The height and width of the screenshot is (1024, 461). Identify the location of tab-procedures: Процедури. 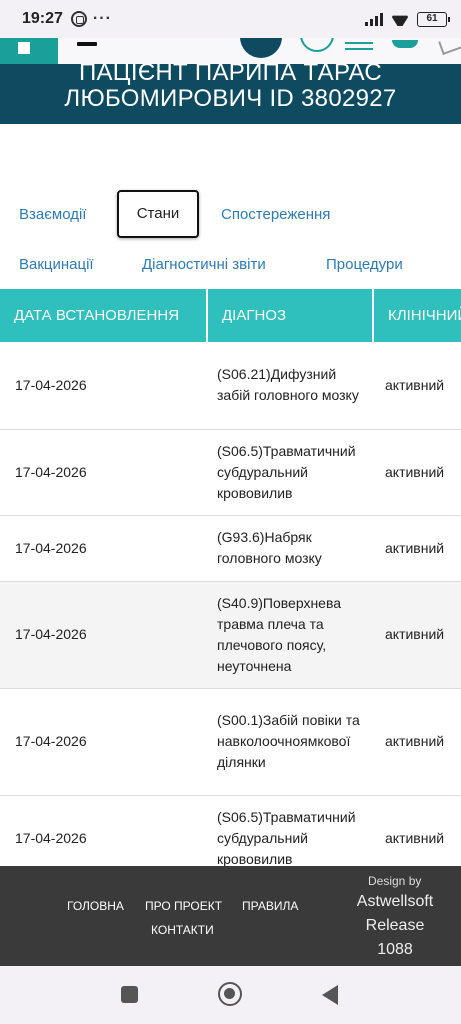
(364, 264).